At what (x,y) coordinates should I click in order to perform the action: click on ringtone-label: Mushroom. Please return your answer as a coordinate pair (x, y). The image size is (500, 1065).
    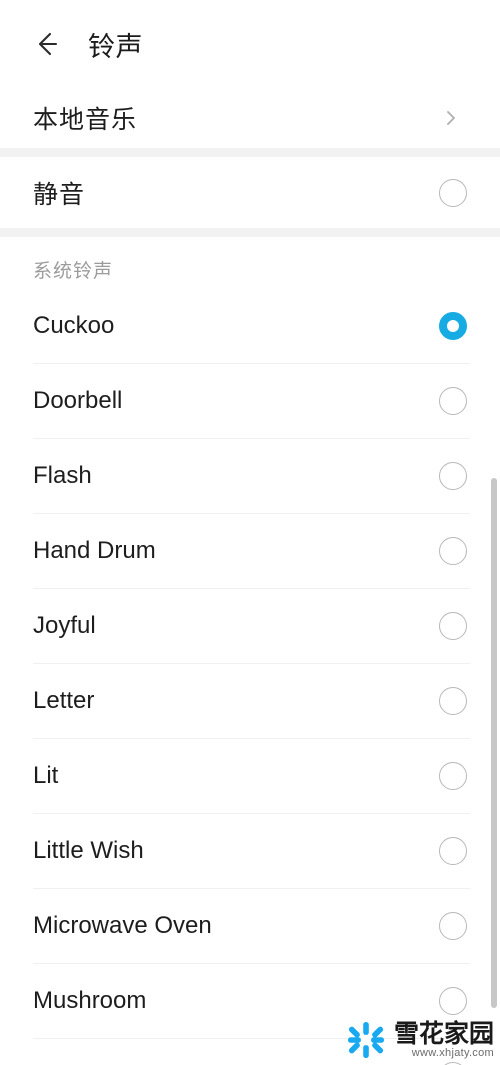
    Looking at the image, I should click on (90, 1000).